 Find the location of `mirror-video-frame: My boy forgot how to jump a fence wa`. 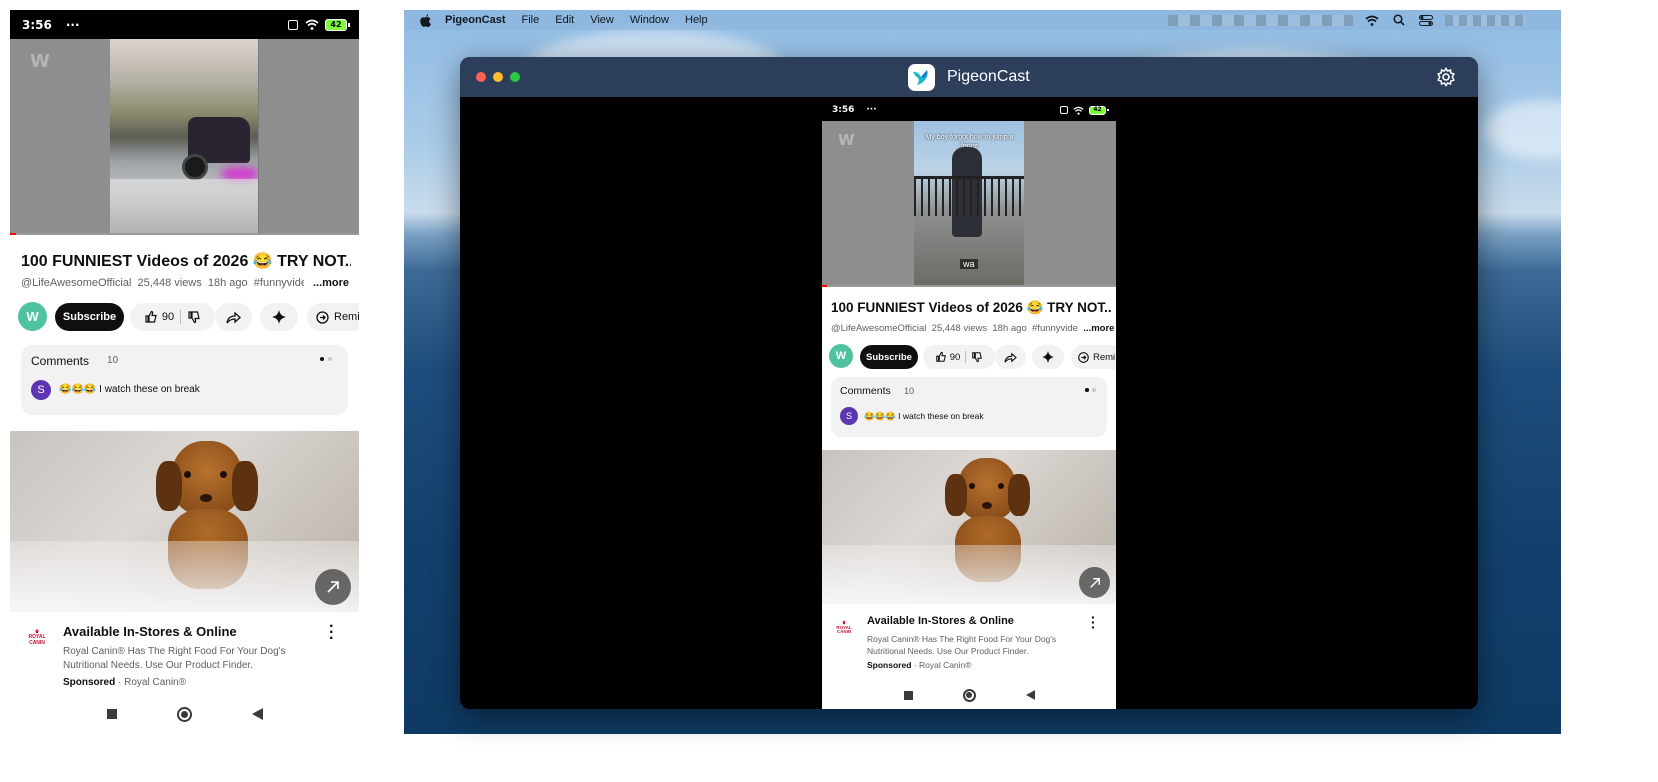

mirror-video-frame: My boy forgot how to jump a fence wa is located at coordinates (969, 204).